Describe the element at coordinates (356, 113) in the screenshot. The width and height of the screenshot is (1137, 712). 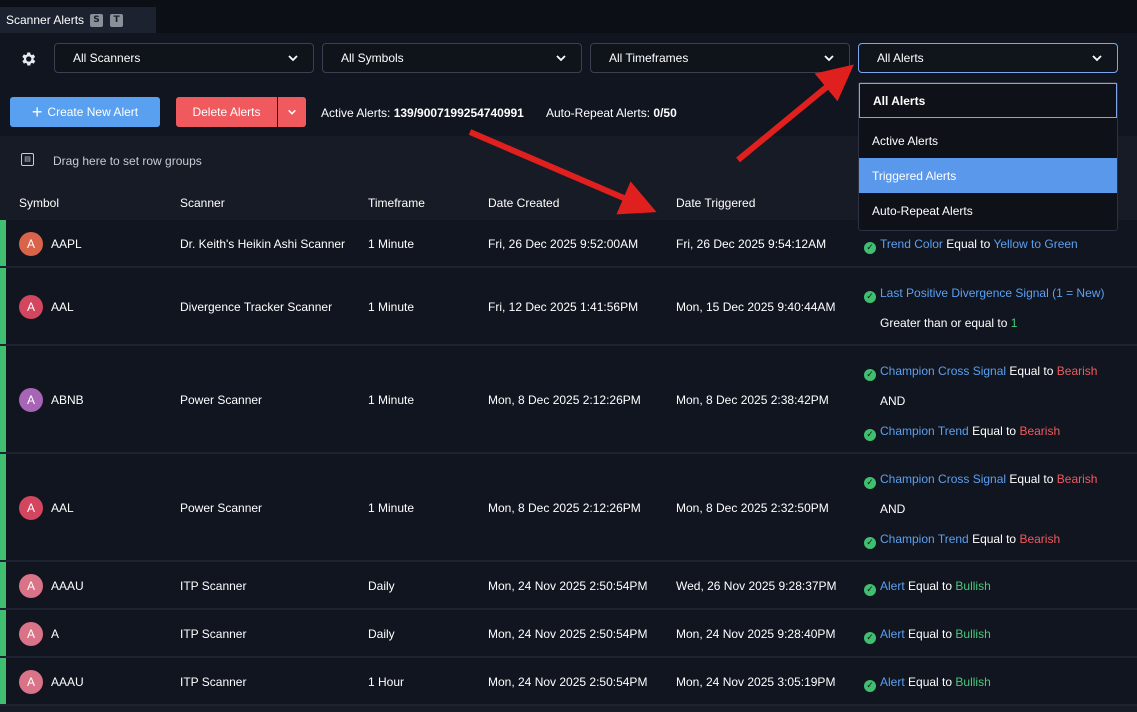
I see `active-alerts-label: Active Alerts:` at that location.